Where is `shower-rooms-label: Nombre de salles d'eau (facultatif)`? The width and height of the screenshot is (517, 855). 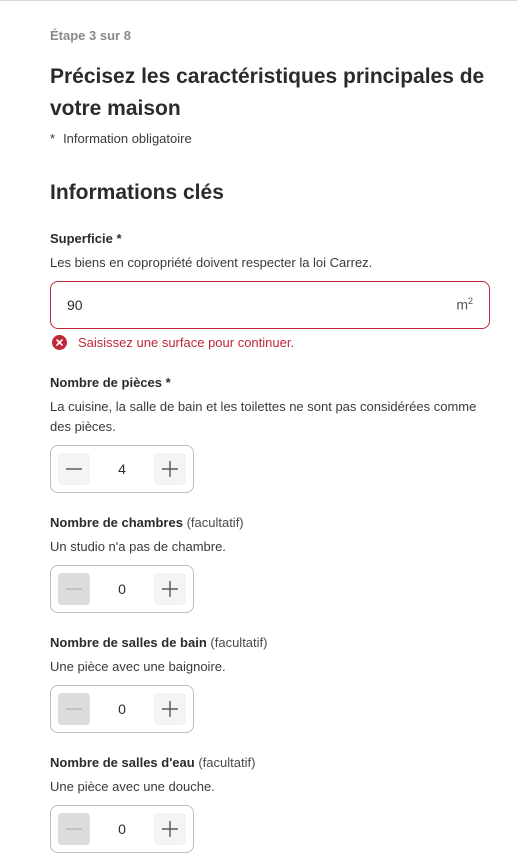 shower-rooms-label: Nombre de salles d'eau (facultatif) is located at coordinates (152, 762).